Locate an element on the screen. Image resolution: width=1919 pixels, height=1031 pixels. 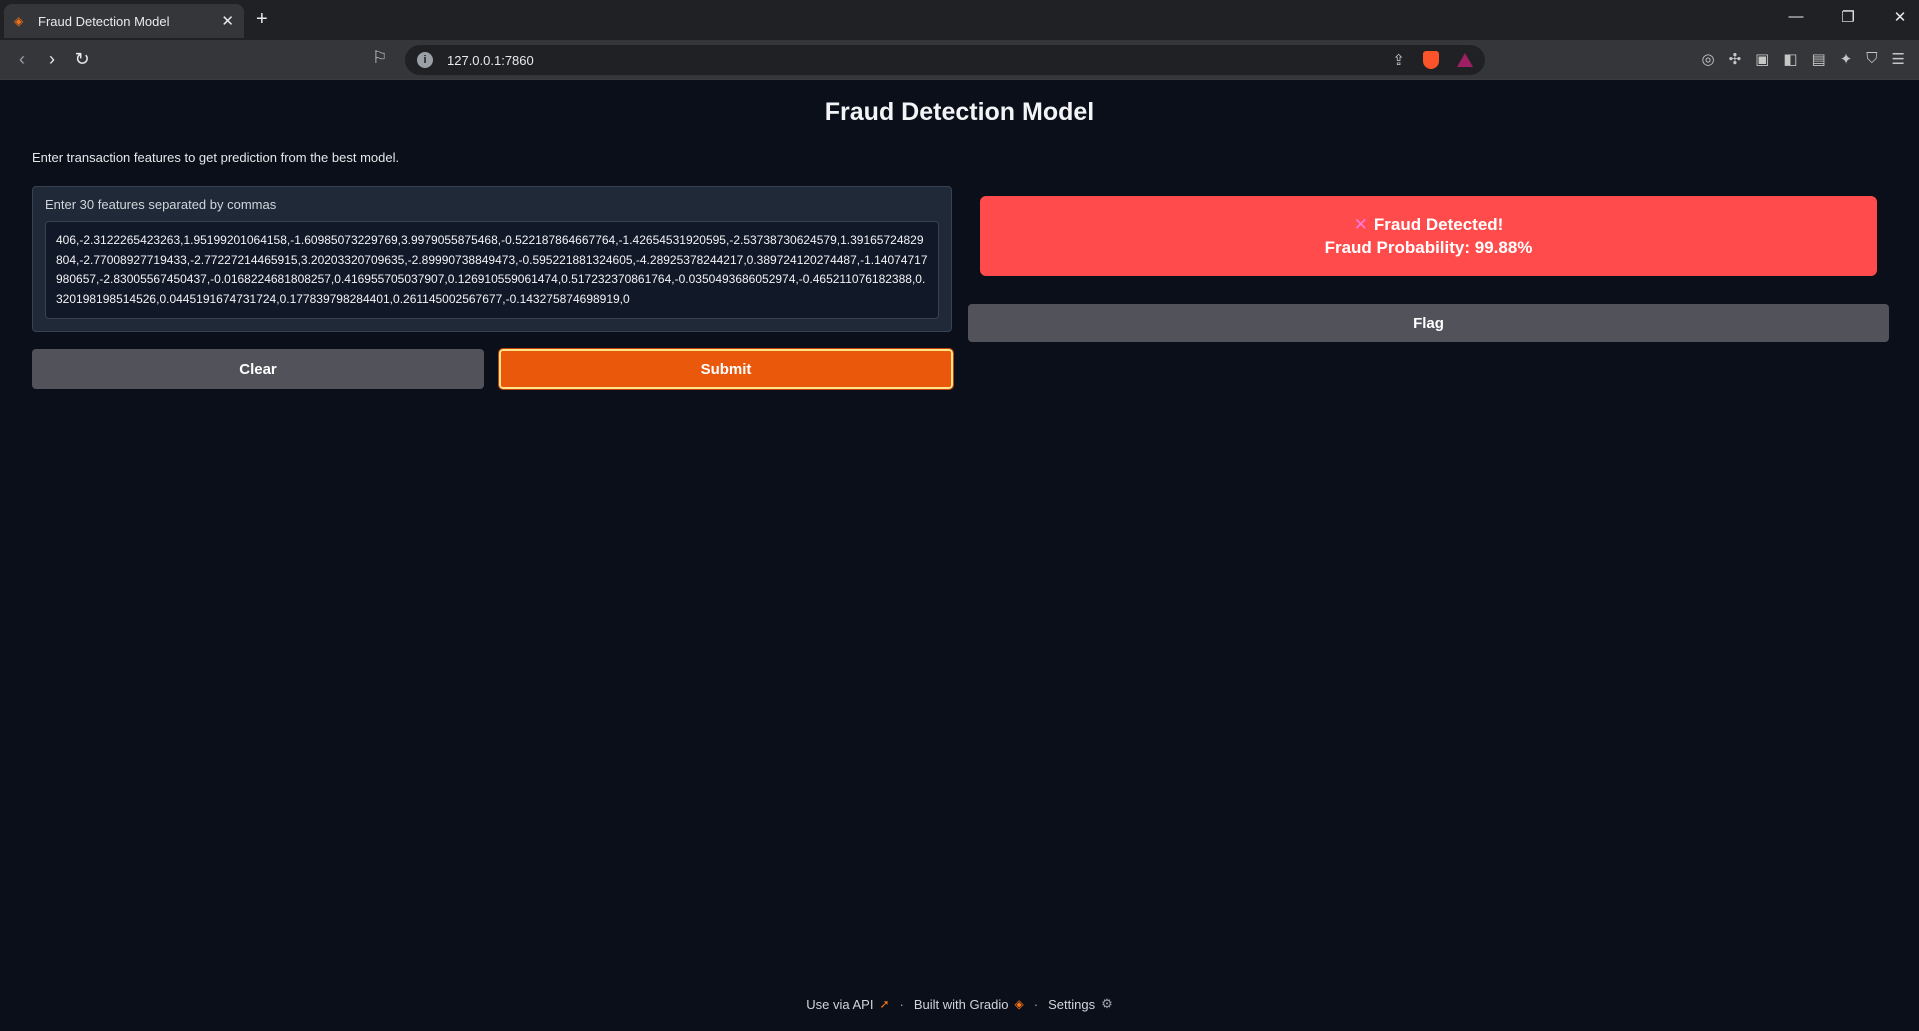
wallet-icon: ▤ is located at coordinates (1819, 59).